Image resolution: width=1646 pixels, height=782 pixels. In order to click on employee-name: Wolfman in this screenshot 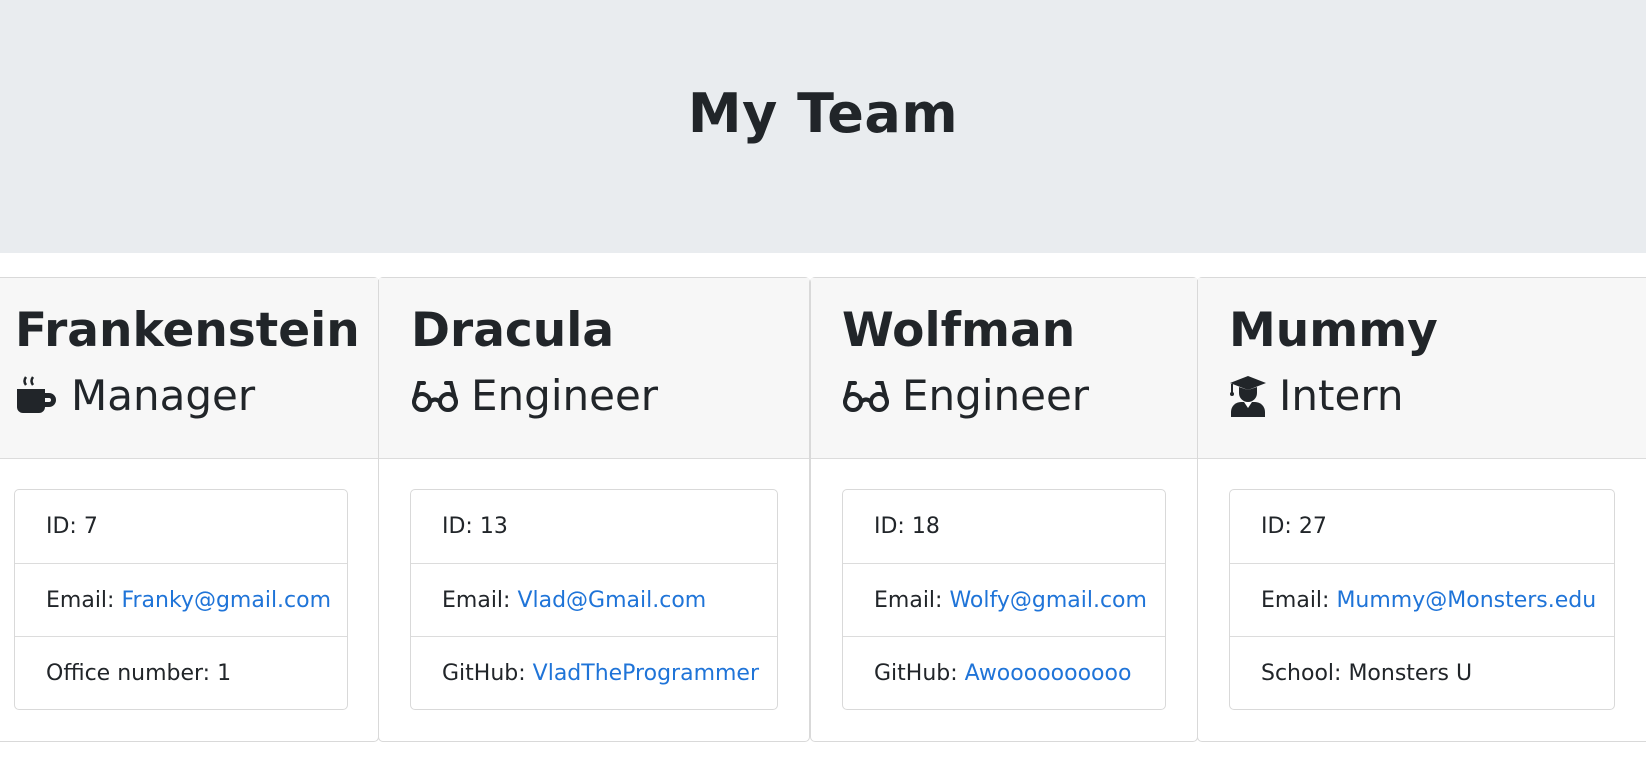, I will do `click(959, 330)`.